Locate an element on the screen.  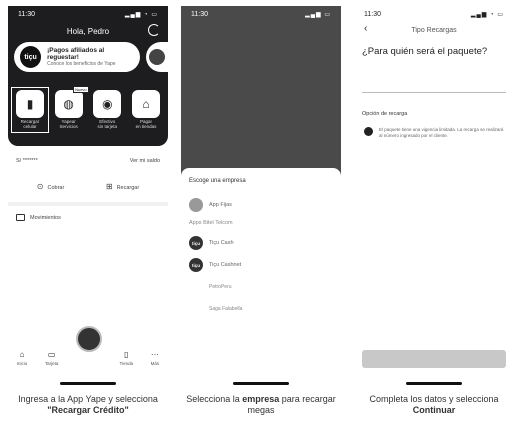
bag-icon: ▯ is located at coordinates (126, 354).